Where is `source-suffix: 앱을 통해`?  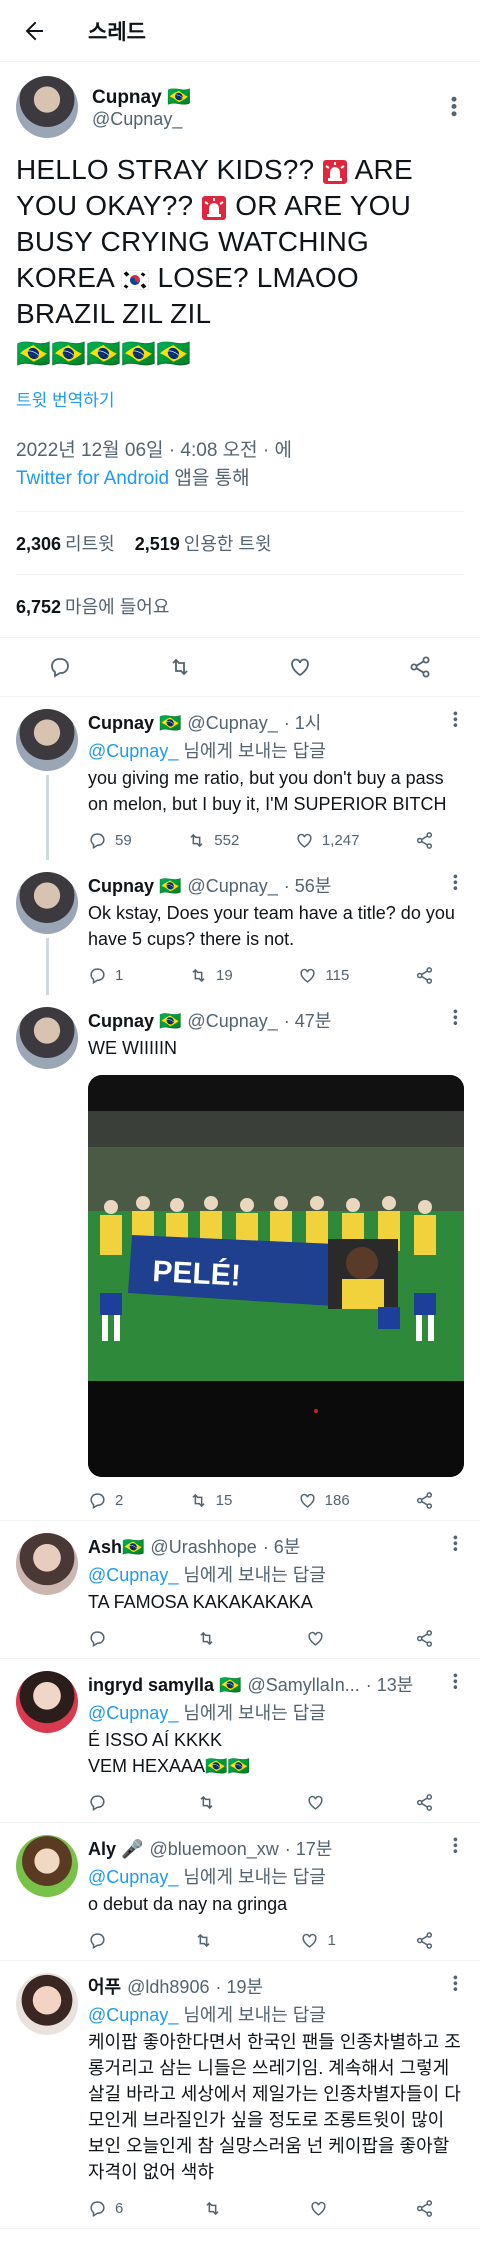 source-suffix: 앱을 통해 is located at coordinates (209, 478).